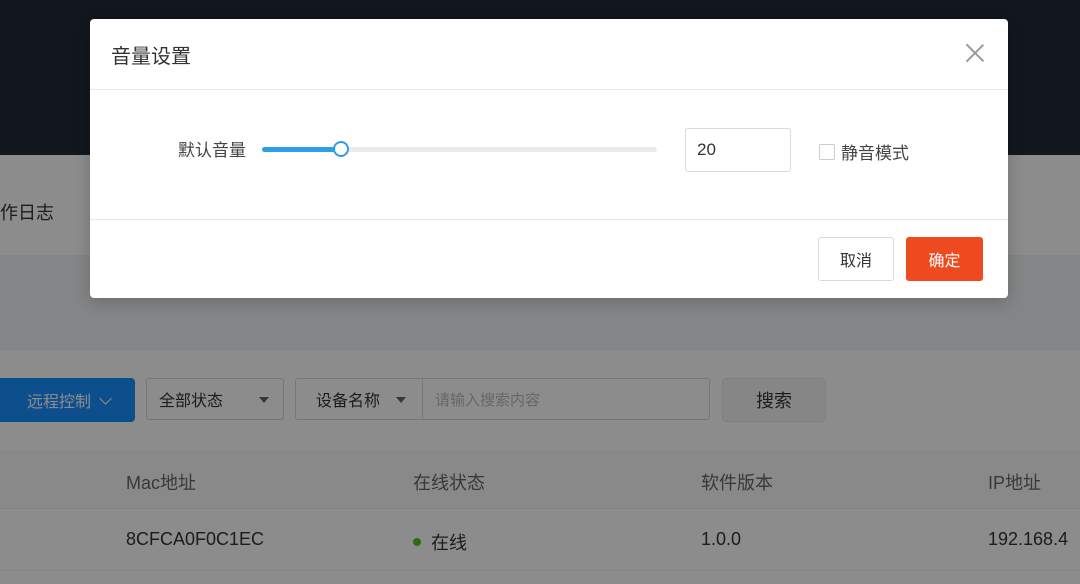 Image resolution: width=1080 pixels, height=584 pixels. I want to click on confirm-button: 确定, so click(944, 259).